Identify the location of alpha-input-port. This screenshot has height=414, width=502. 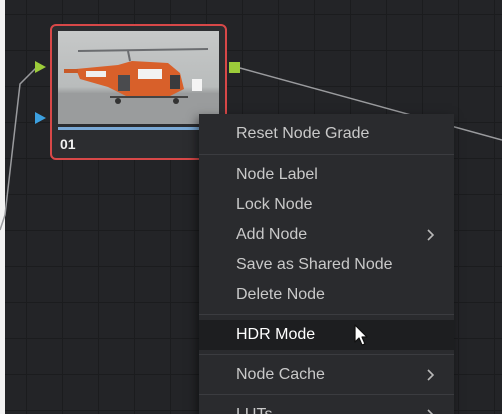
(40, 118).